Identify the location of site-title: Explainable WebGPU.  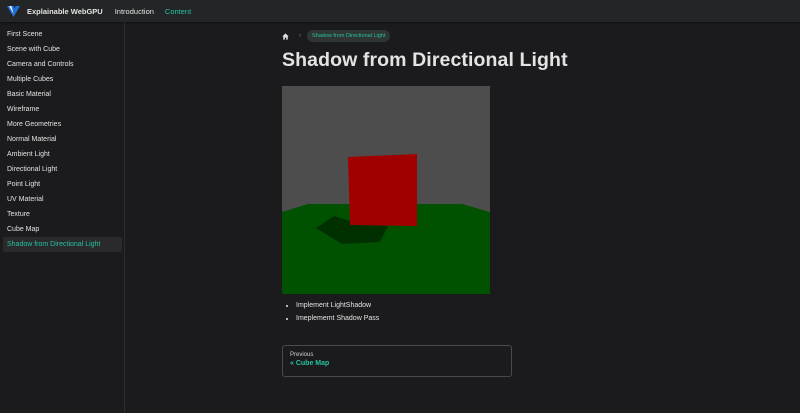
(65, 11).